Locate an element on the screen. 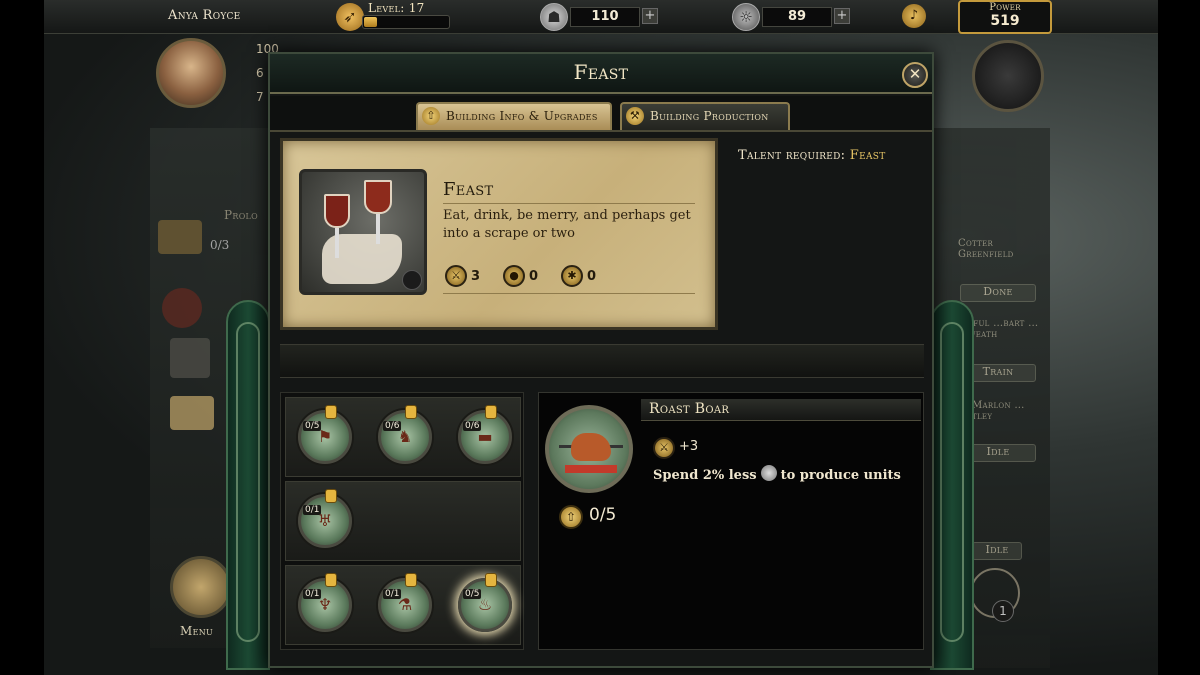  sound-icon: ♪ is located at coordinates (914, 16).